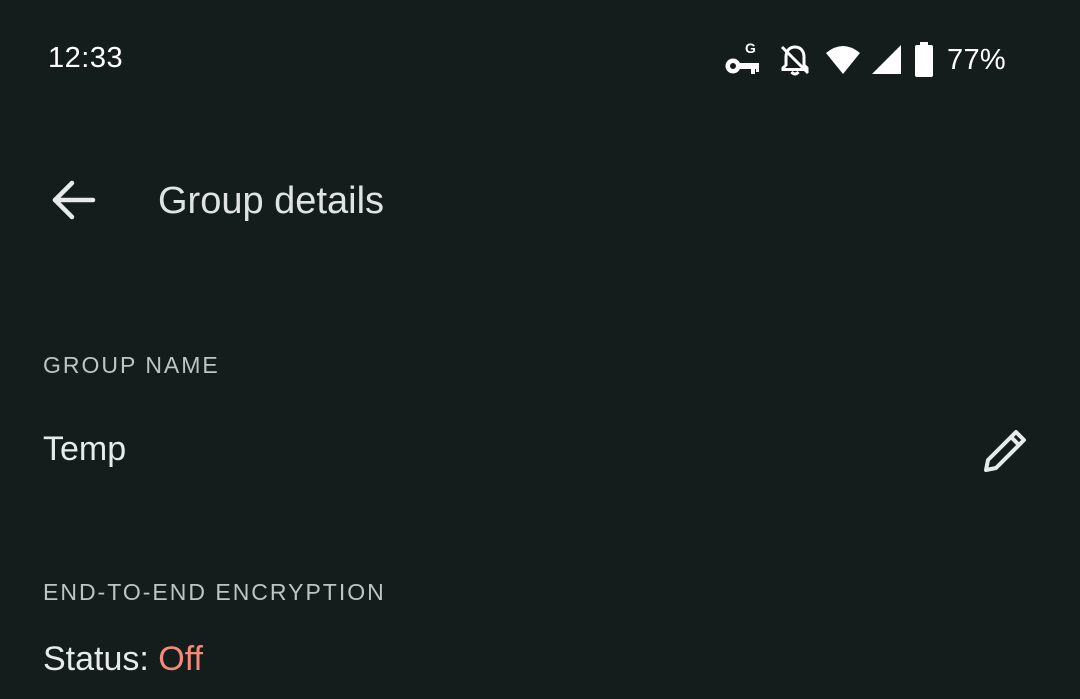  Describe the element at coordinates (271, 201) in the screenshot. I see `page-title: Group details` at that location.